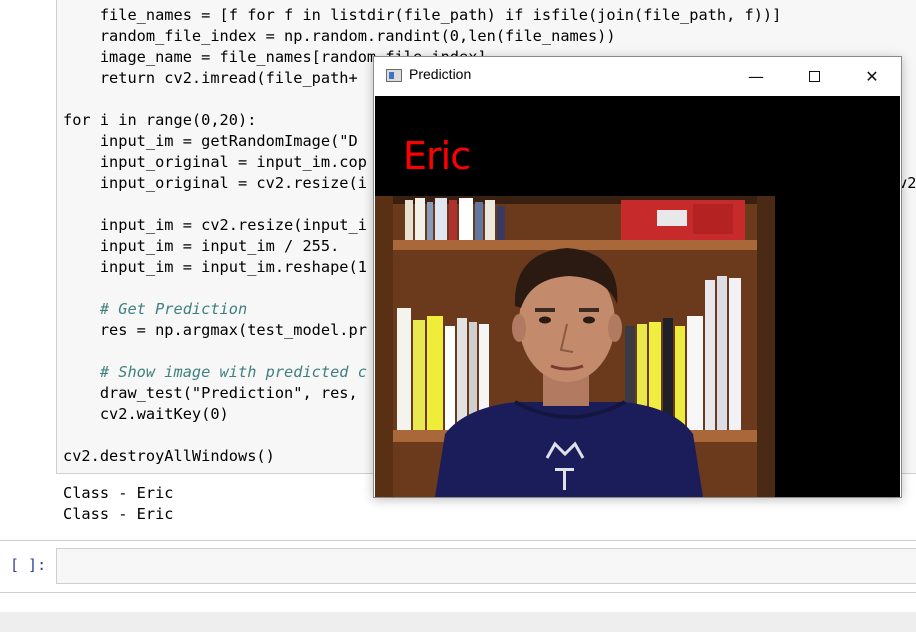 Image resolution: width=916 pixels, height=632 pixels. I want to click on close-icon: ✕, so click(872, 76).